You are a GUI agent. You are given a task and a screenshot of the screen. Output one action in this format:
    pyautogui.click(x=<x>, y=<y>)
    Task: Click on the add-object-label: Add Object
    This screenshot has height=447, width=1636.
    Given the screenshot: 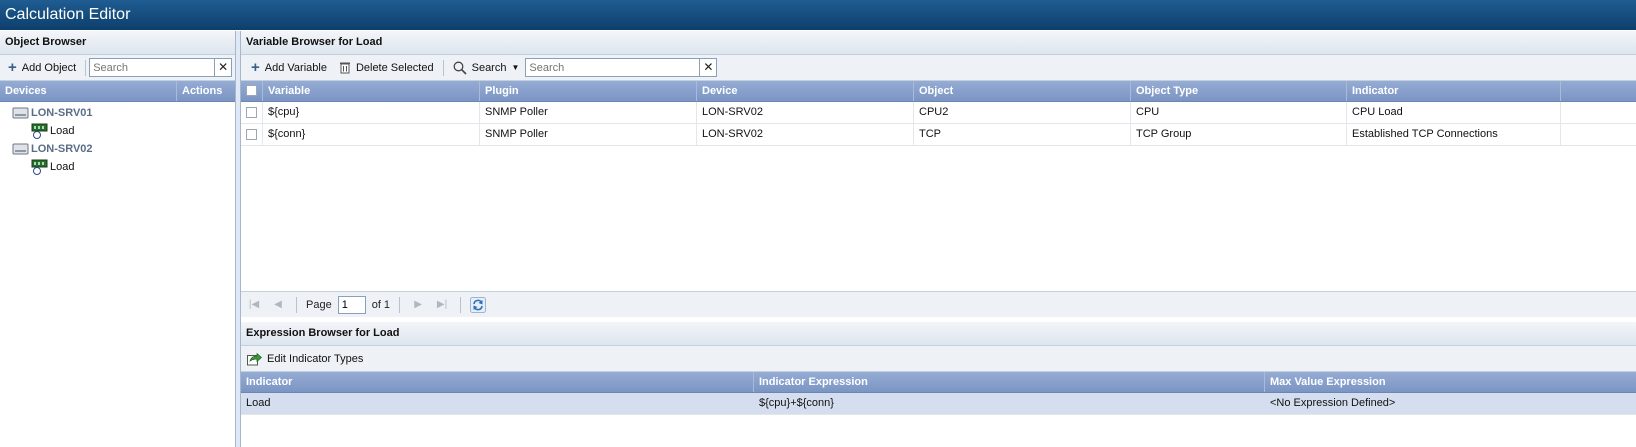 What is the action you would take?
    pyautogui.click(x=49, y=67)
    